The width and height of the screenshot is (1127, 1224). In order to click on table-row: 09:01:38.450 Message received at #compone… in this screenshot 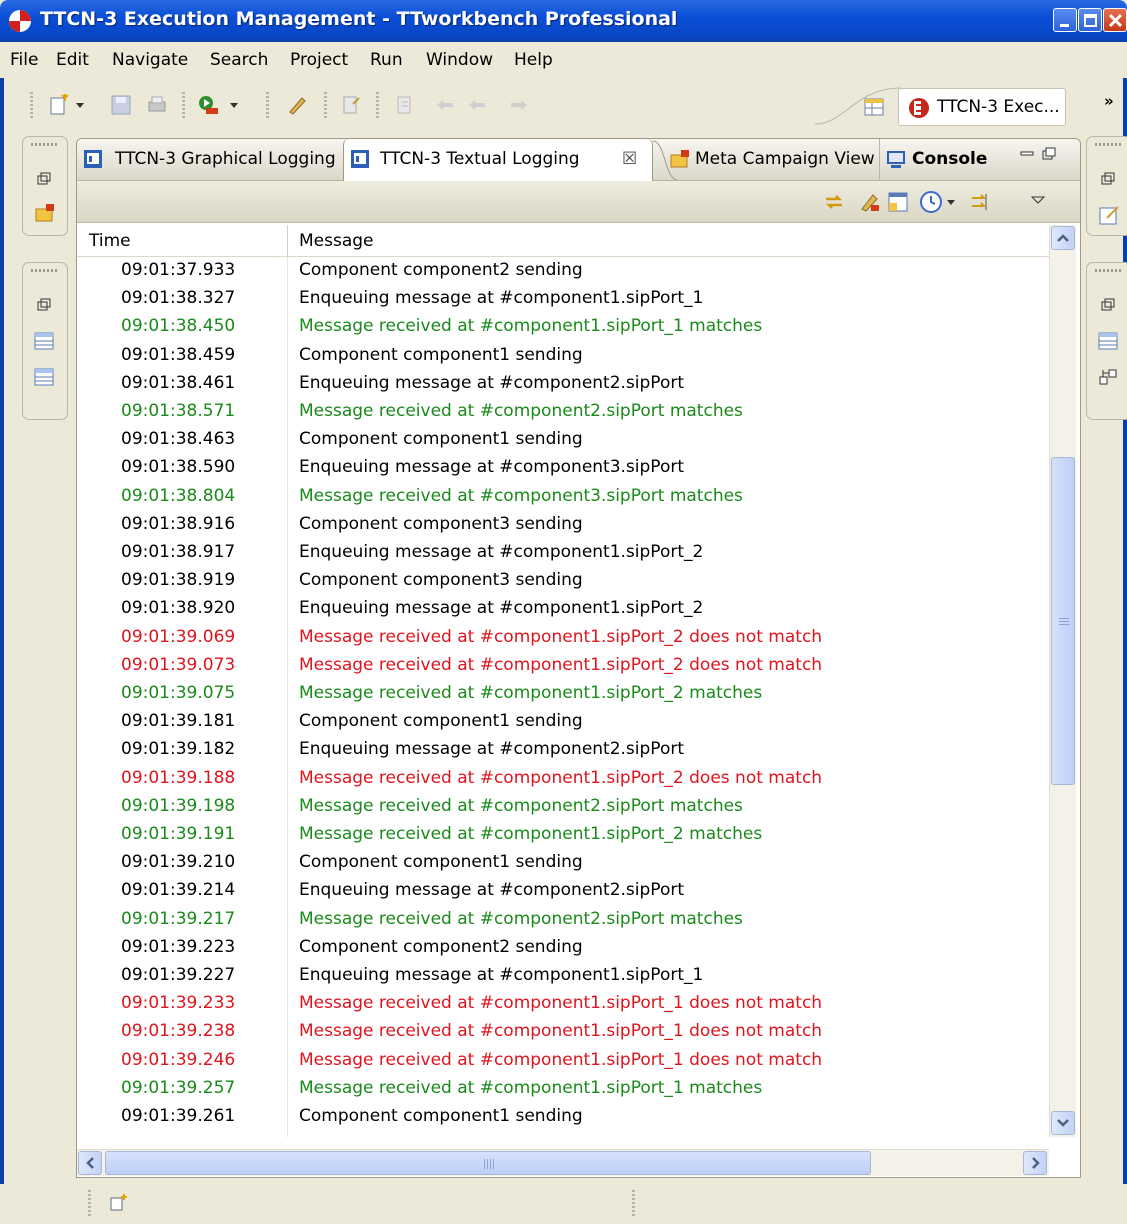, I will do `click(563, 327)`.